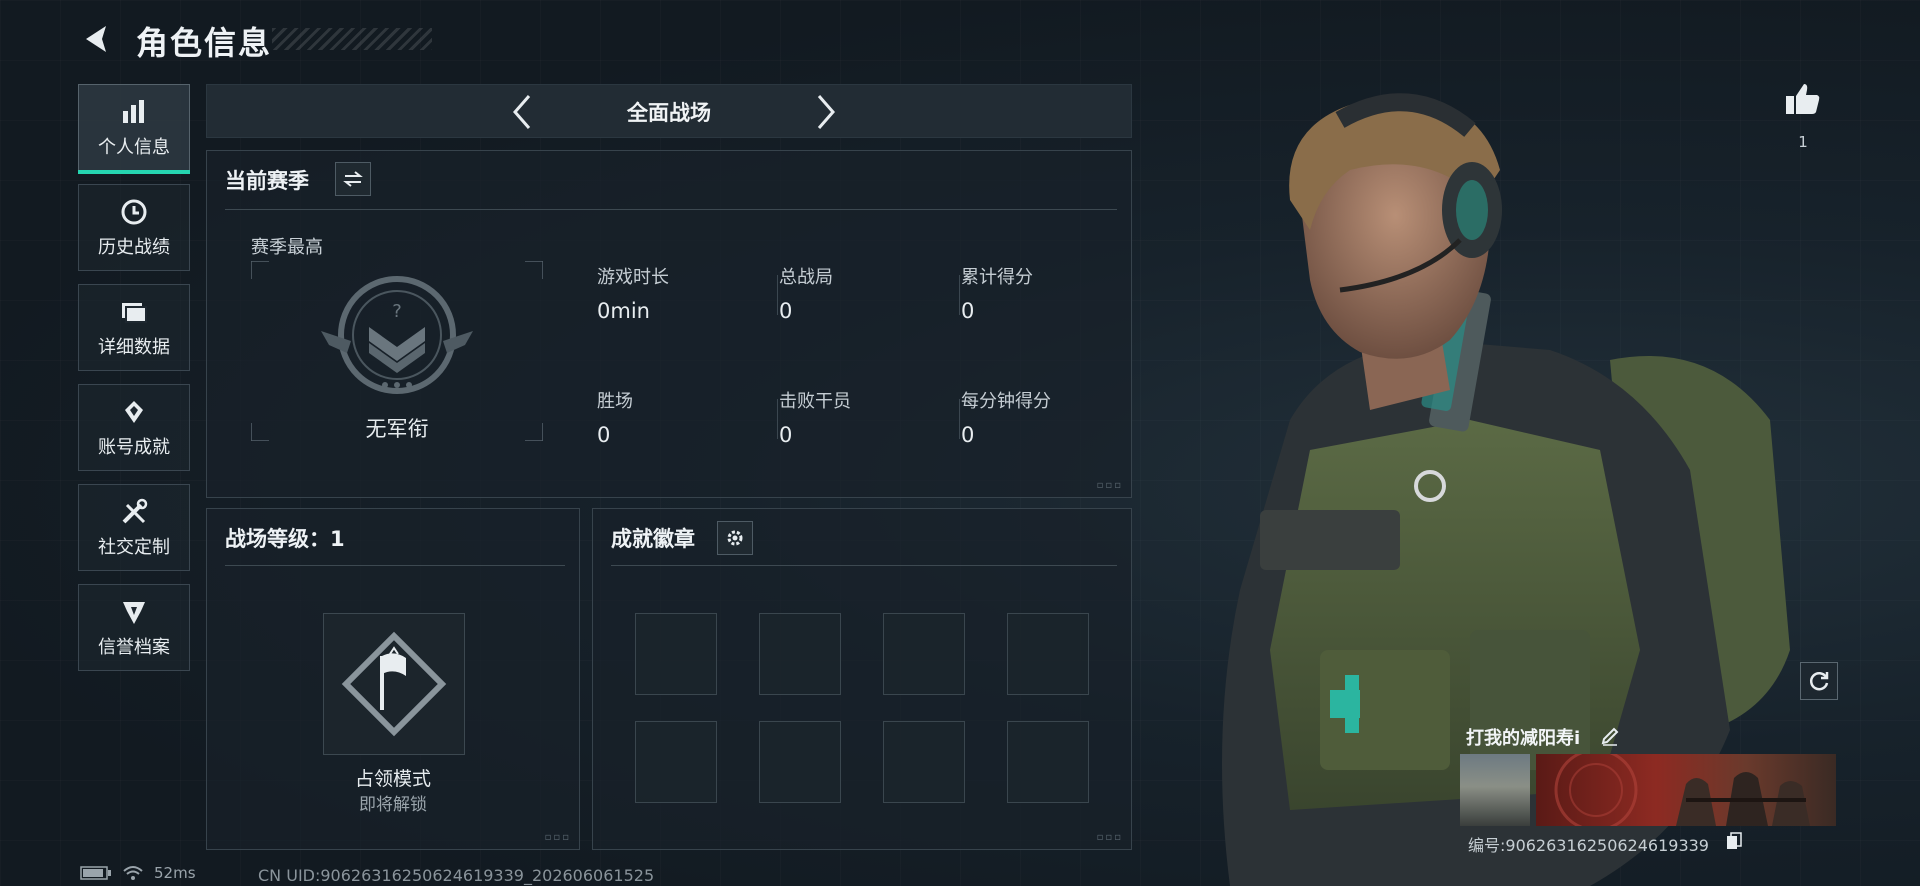 The height and width of the screenshot is (886, 1920). I want to click on player-name: 打我的减阳寿i, so click(1523, 738).